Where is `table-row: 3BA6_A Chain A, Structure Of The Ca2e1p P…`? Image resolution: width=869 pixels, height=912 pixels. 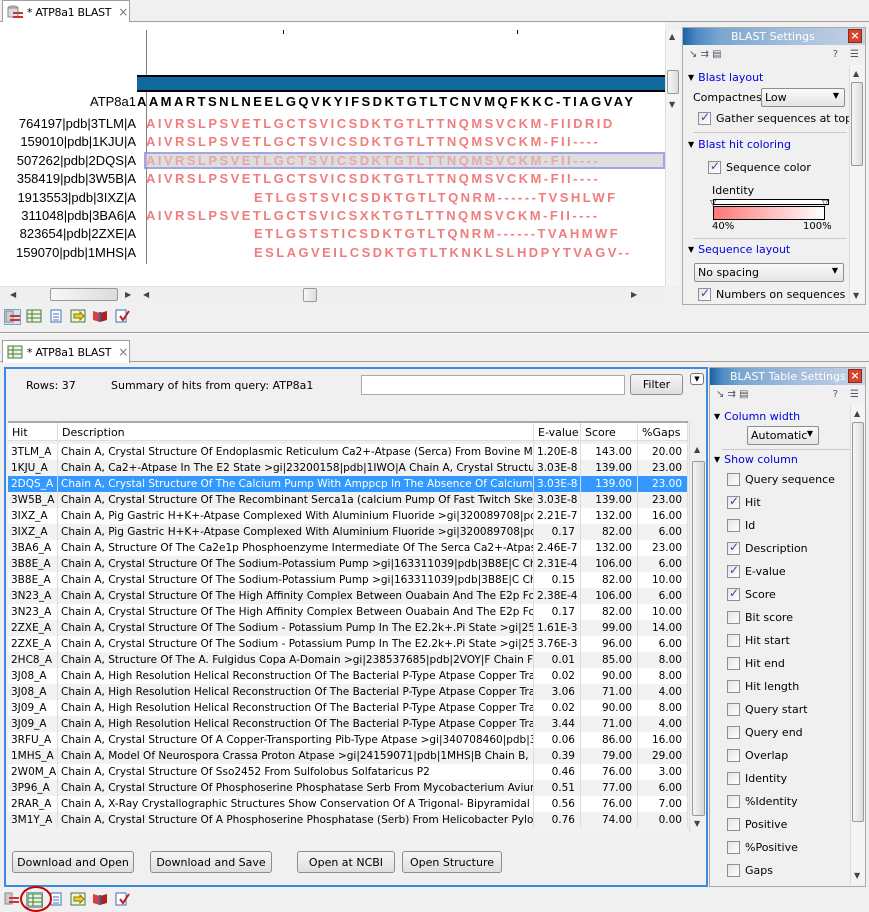 table-row: 3BA6_A Chain A, Structure Of The Ca2e1p P… is located at coordinates (348, 548).